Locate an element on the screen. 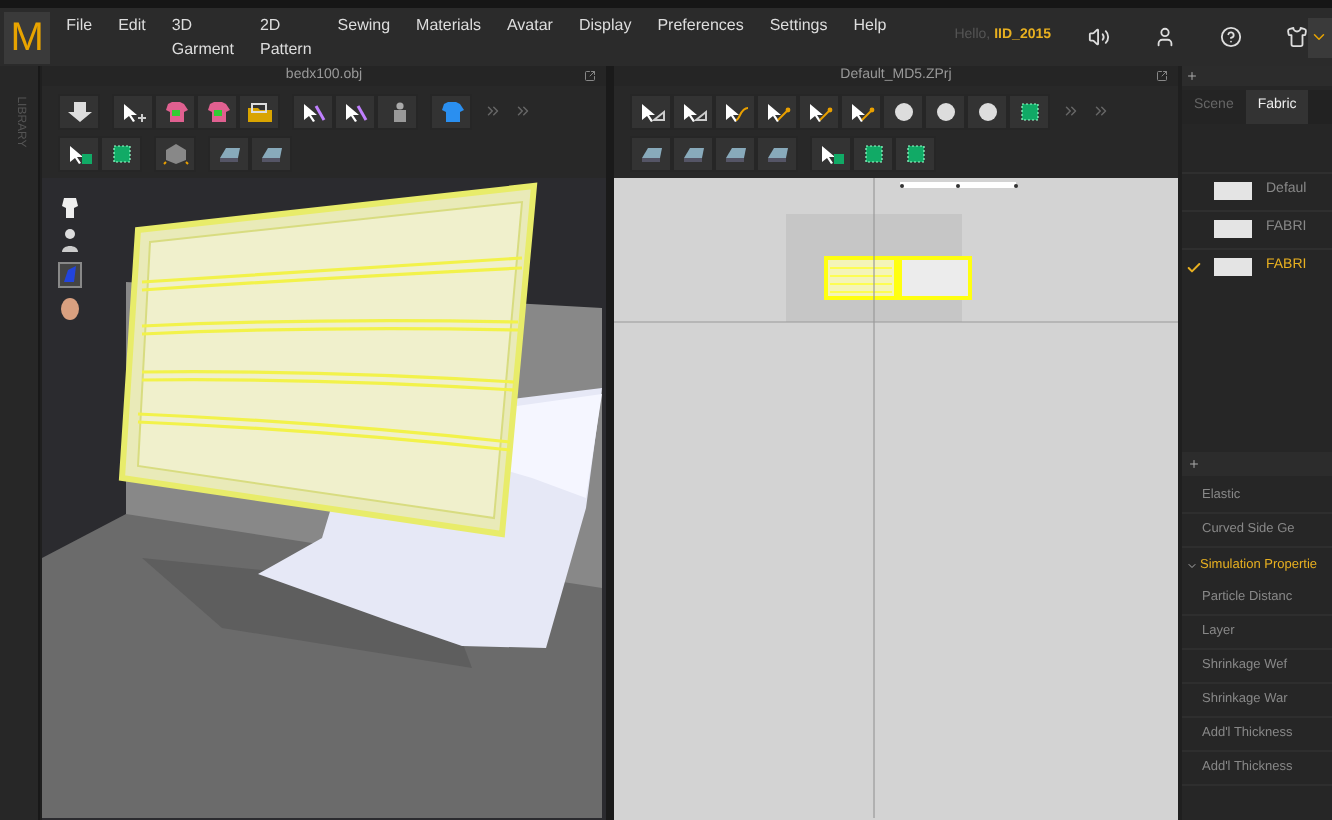 Image resolution: width=1332 pixels, height=820 pixels. menu-item: Avatar is located at coordinates (529, 37).